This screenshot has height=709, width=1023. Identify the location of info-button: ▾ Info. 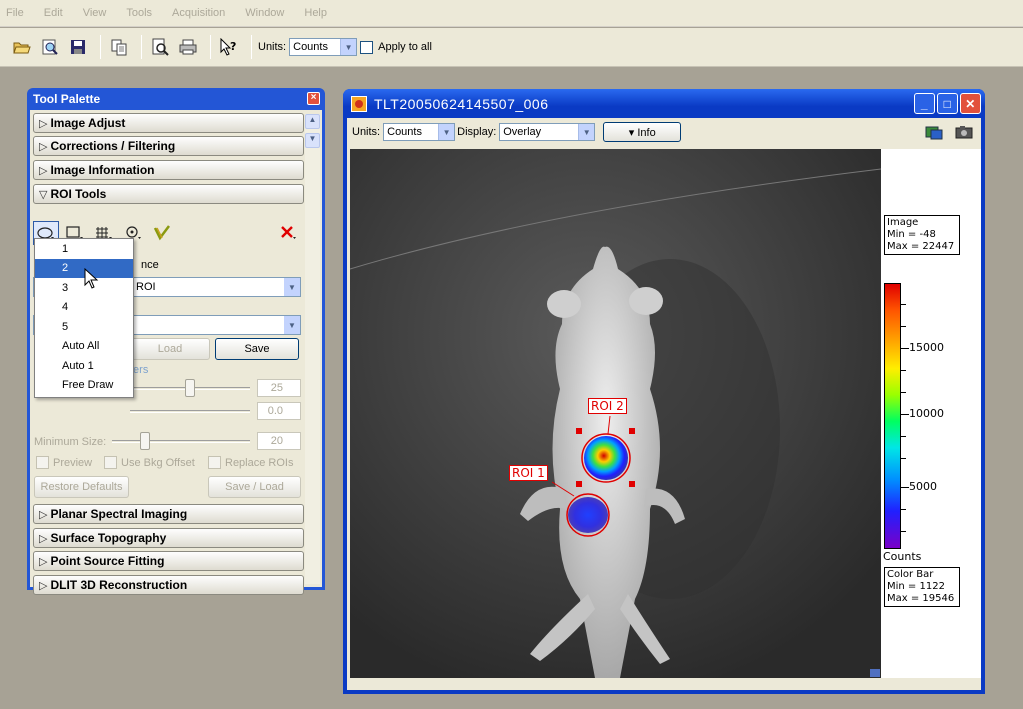
(642, 132).